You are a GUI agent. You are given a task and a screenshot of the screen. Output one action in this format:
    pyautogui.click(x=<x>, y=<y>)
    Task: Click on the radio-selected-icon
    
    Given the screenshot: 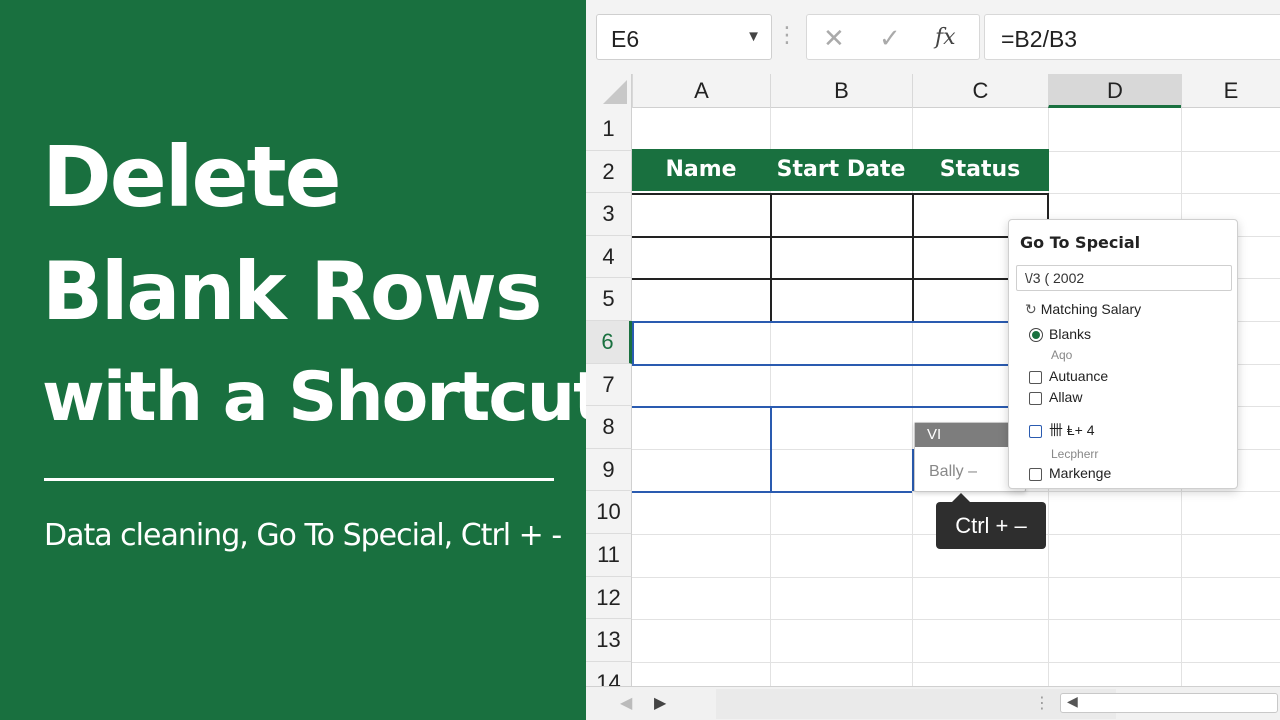 What is the action you would take?
    pyautogui.click(x=1036, y=335)
    